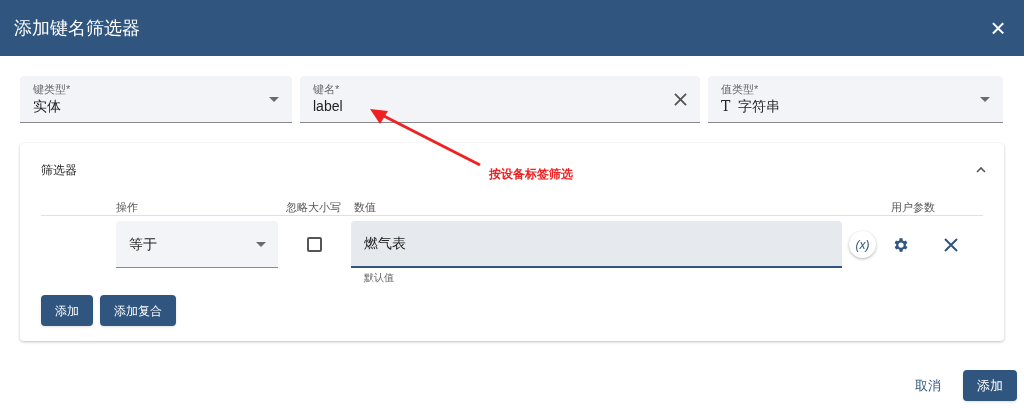 The image size is (1024, 408). What do you see at coordinates (314, 207) in the screenshot?
I see `column-header: 忽略大小写` at bounding box center [314, 207].